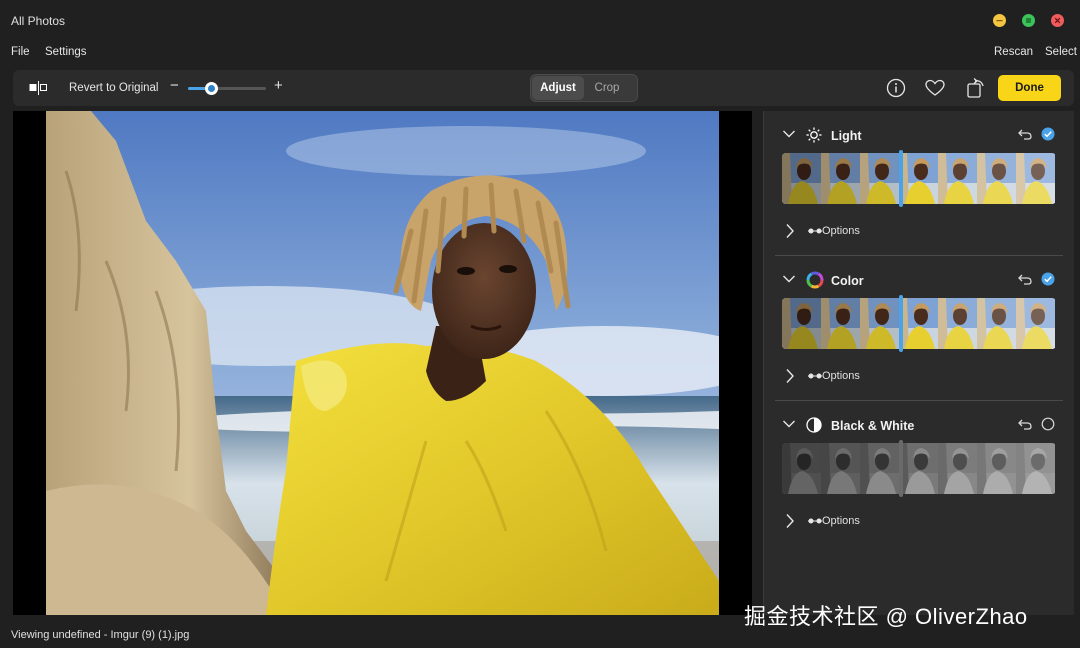 The height and width of the screenshot is (648, 1080). I want to click on sun-icon, so click(814, 135).